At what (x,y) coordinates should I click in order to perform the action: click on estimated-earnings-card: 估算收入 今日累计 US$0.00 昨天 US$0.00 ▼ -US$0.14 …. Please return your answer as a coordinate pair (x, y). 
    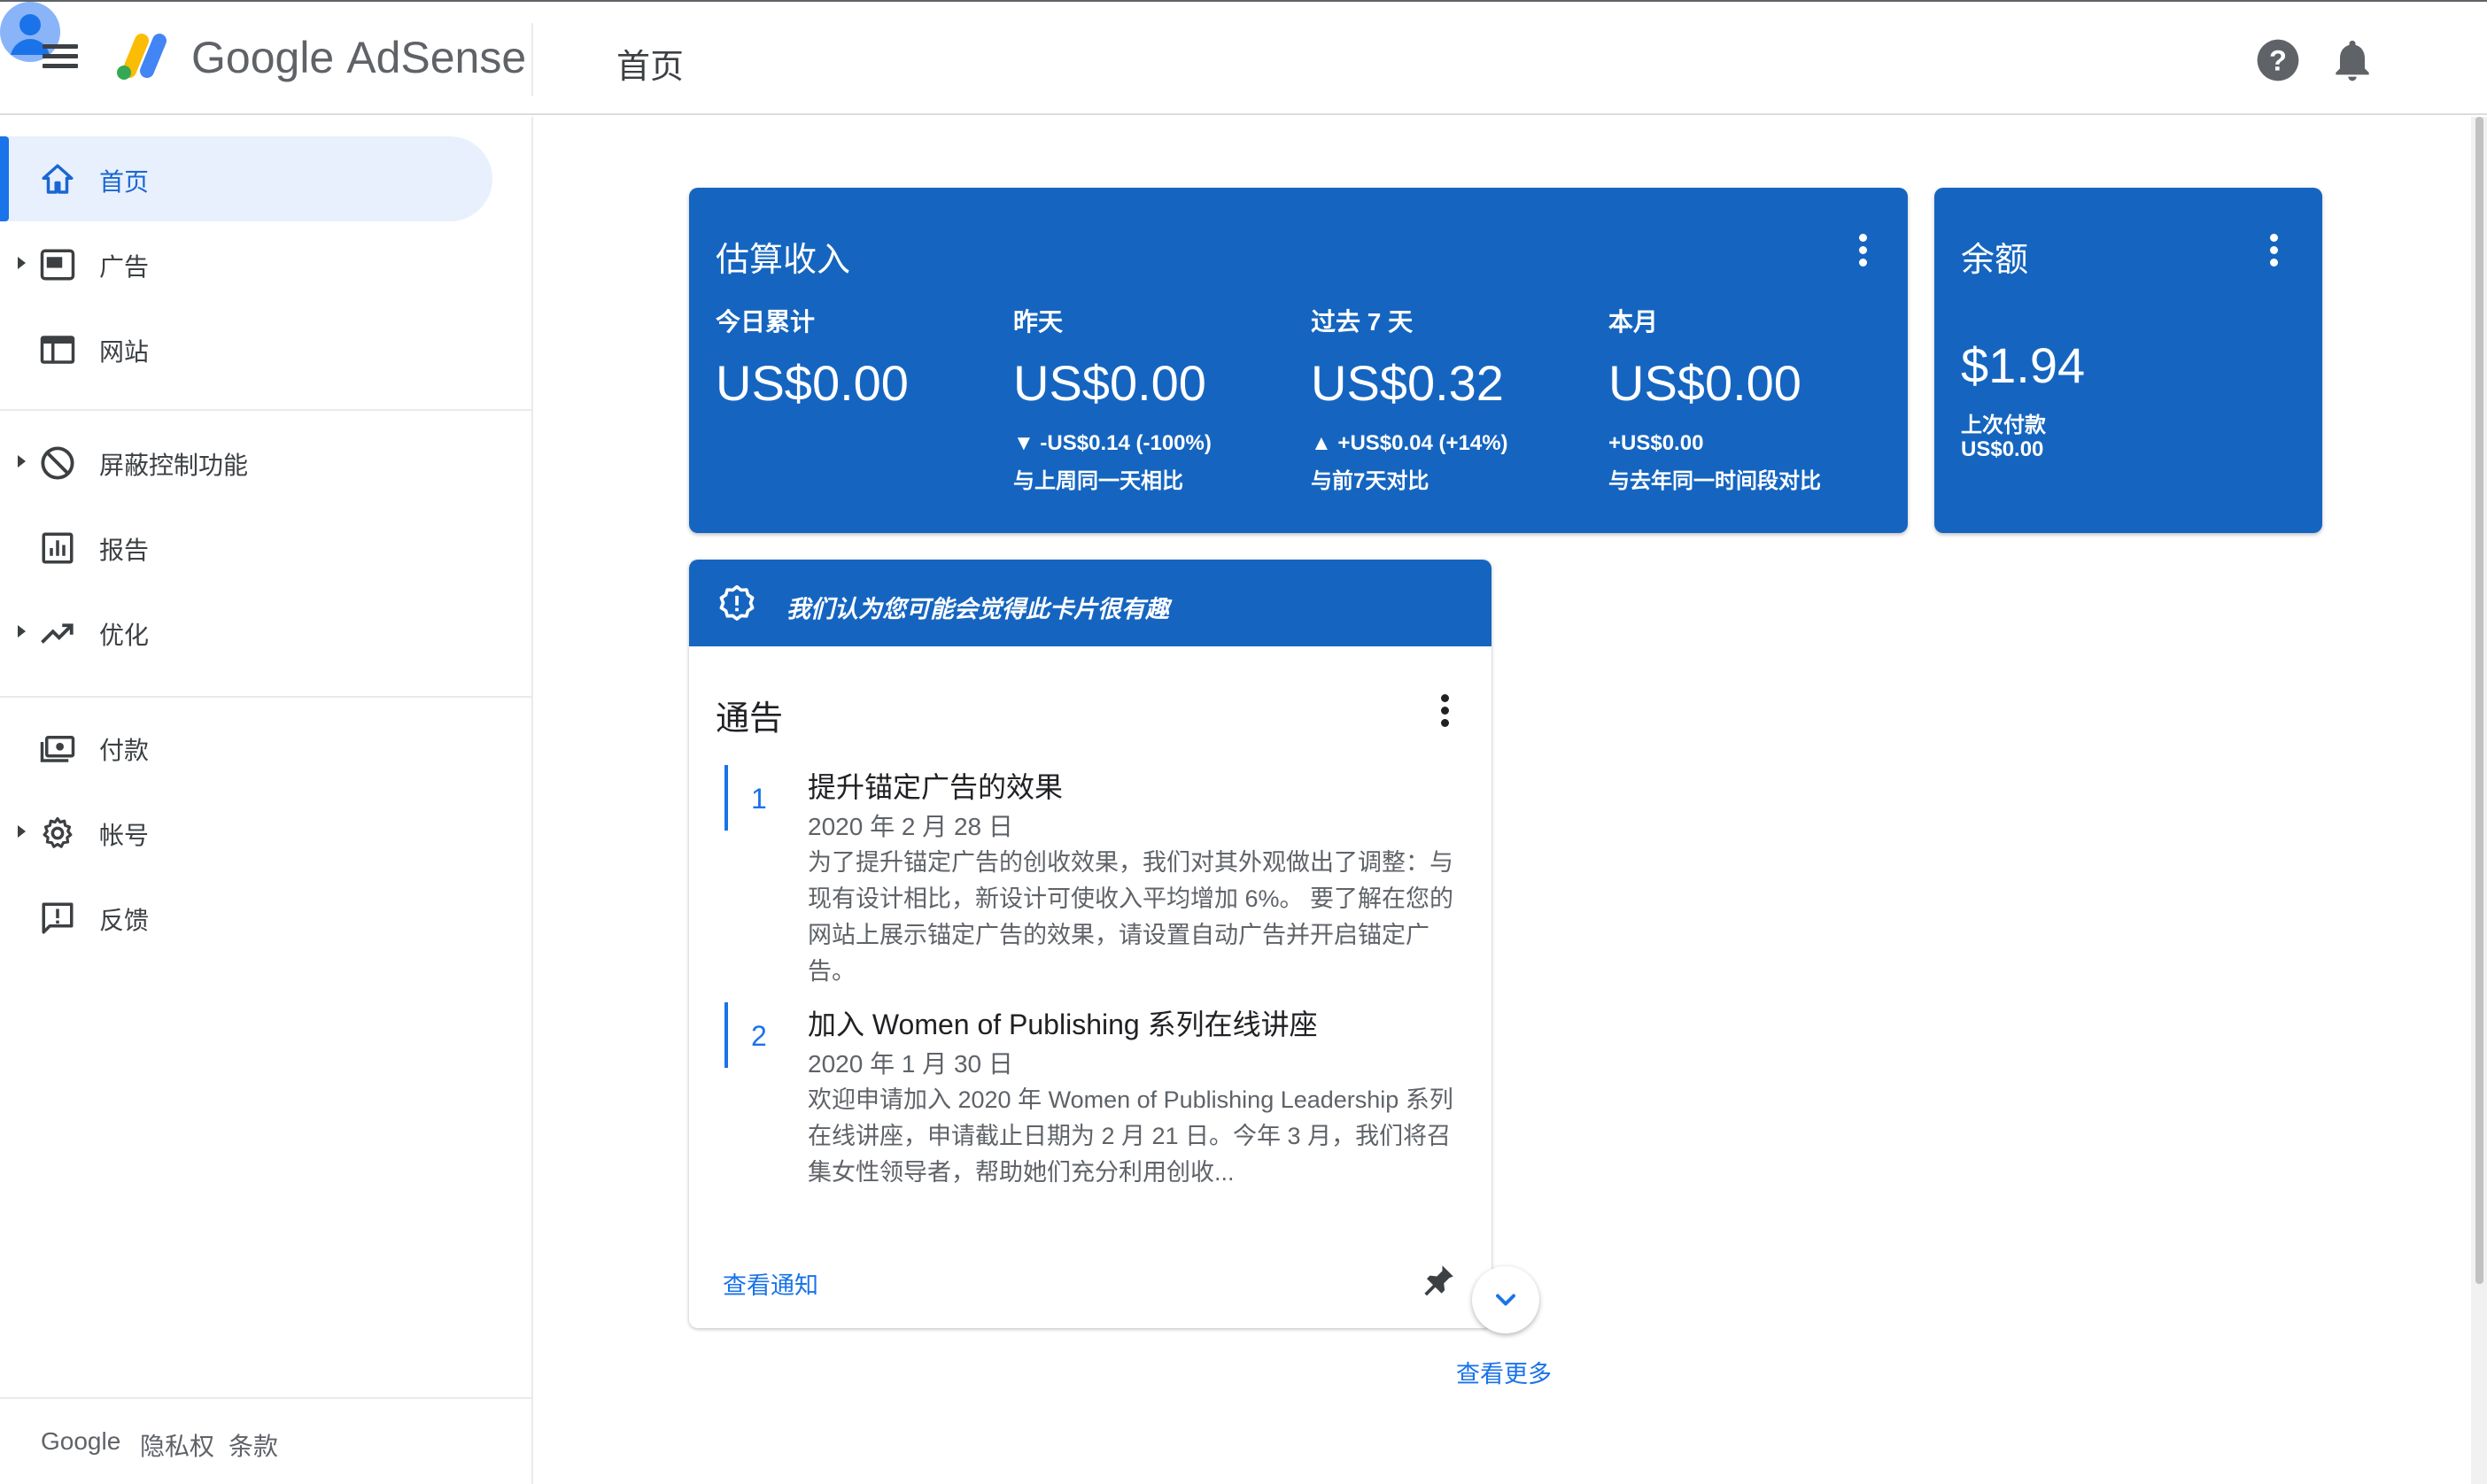
    Looking at the image, I should click on (1298, 360).